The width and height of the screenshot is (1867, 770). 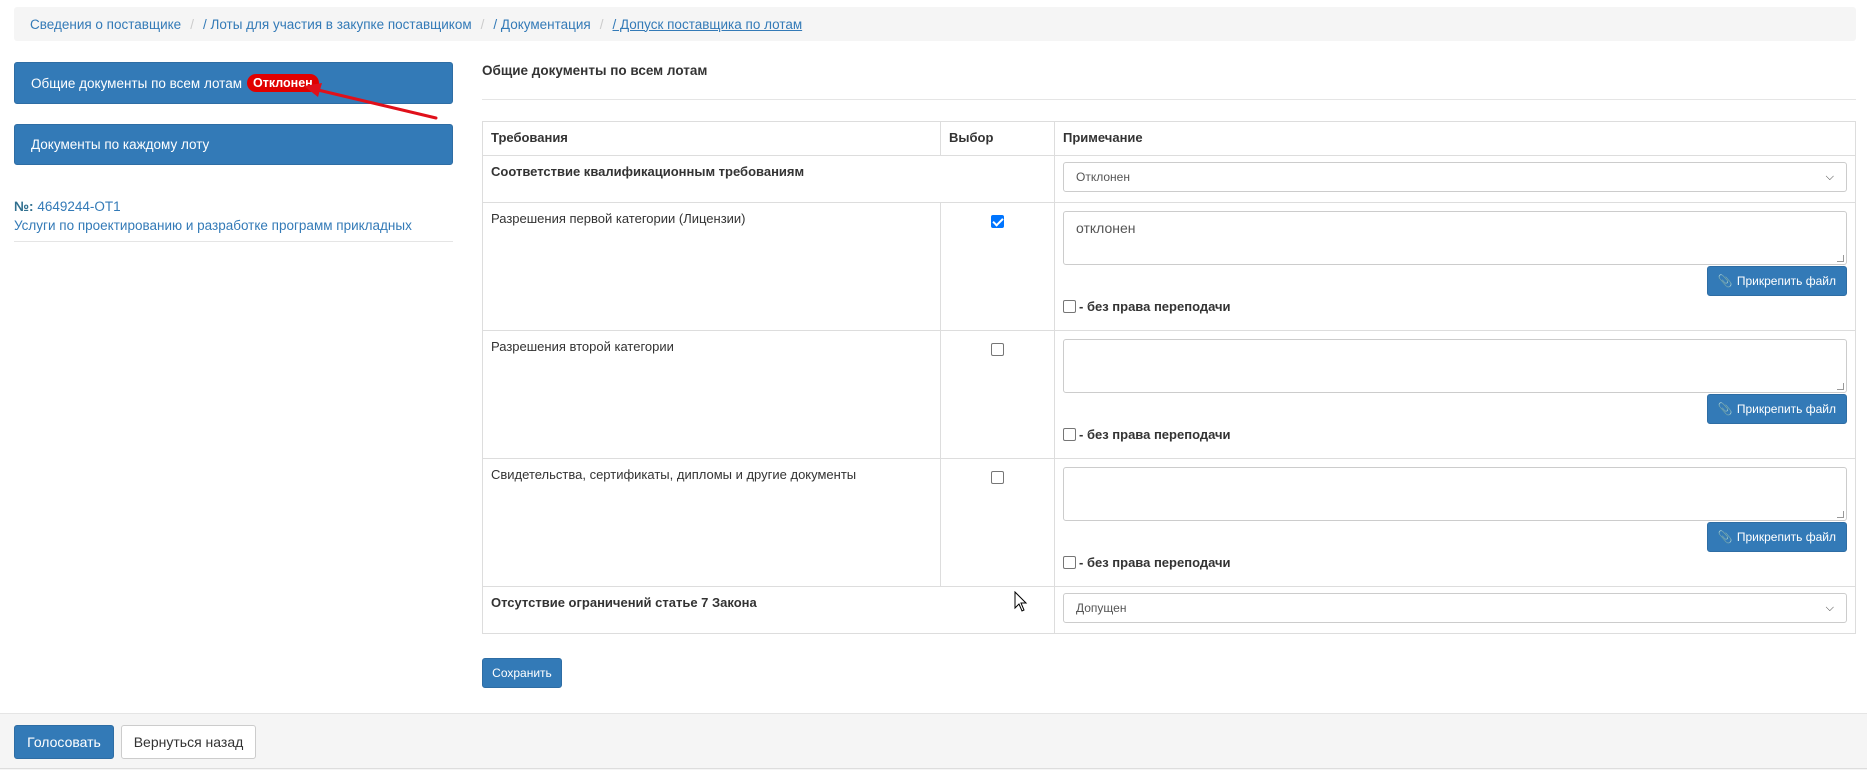 What do you see at coordinates (595, 70) in the screenshot?
I see `section-title: Общие документы по всем лотам` at bounding box center [595, 70].